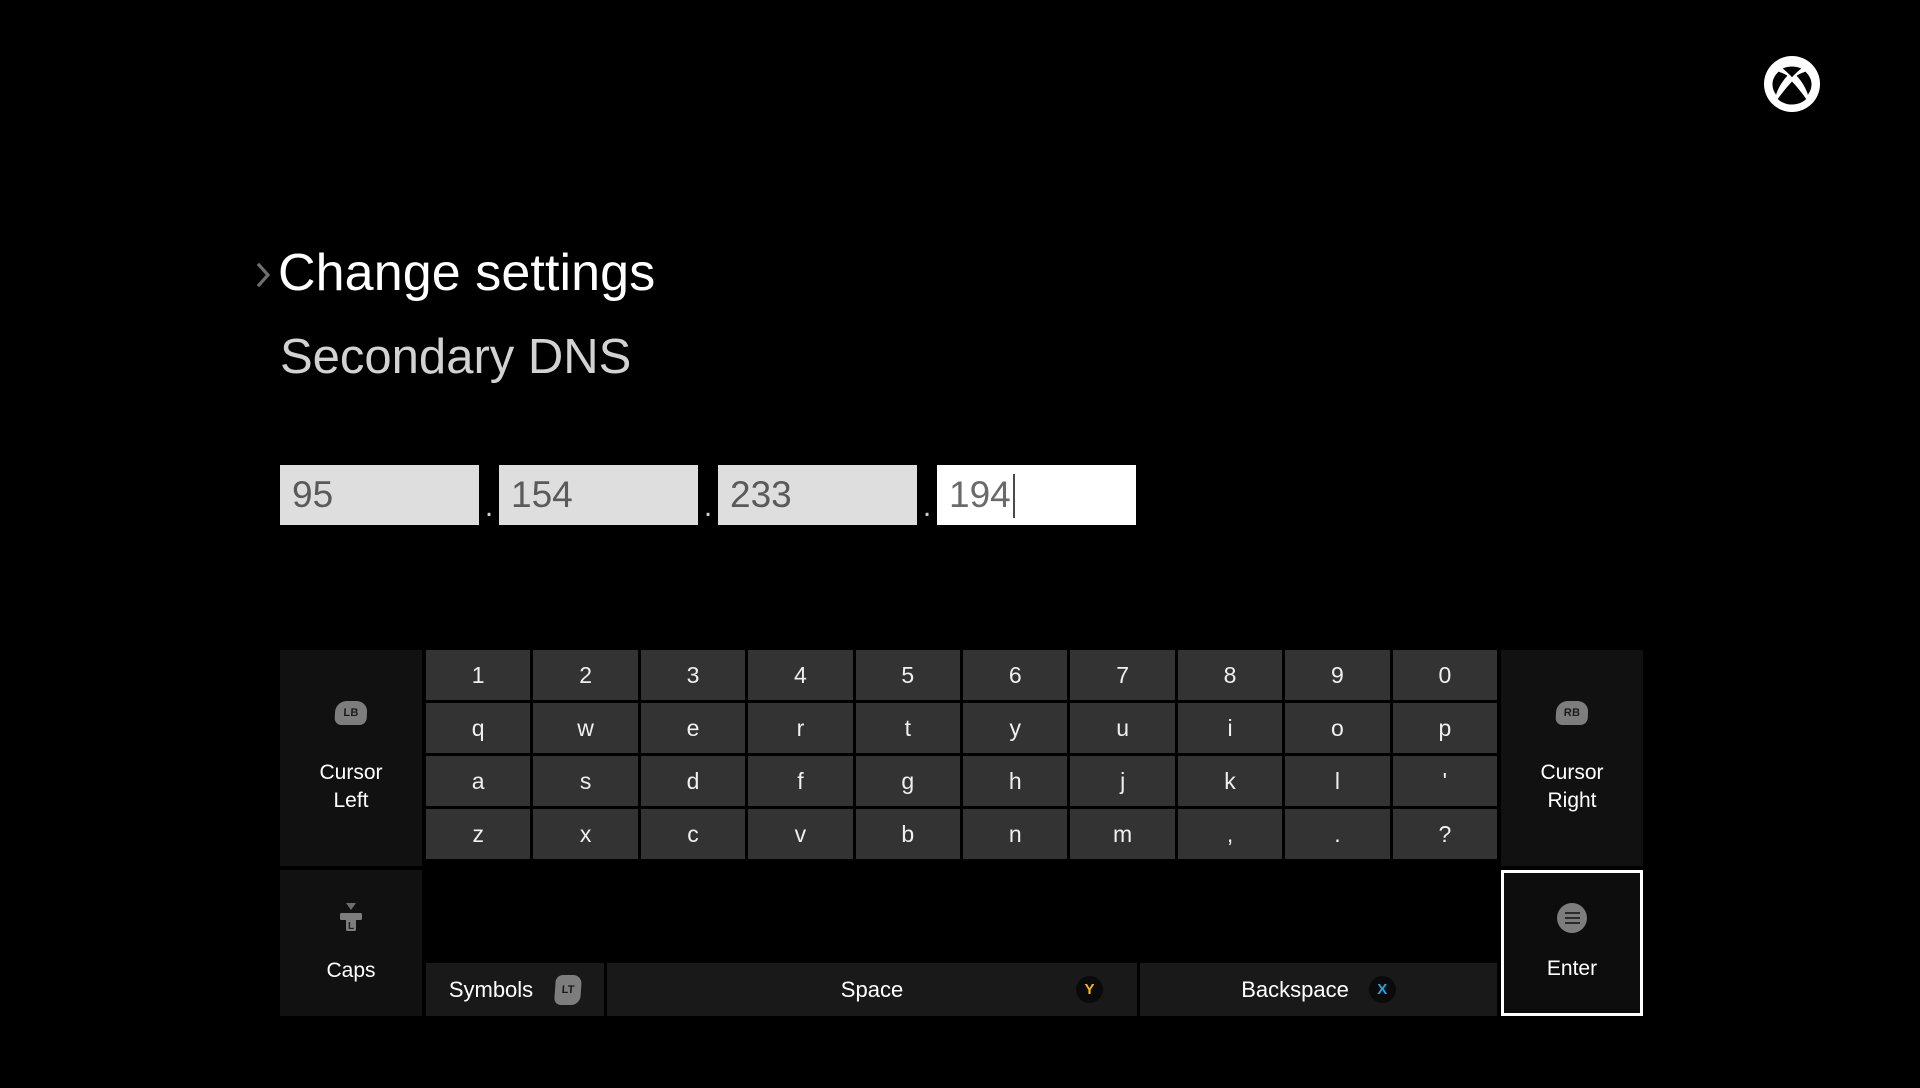  I want to click on svg-text: L, so click(351, 926).